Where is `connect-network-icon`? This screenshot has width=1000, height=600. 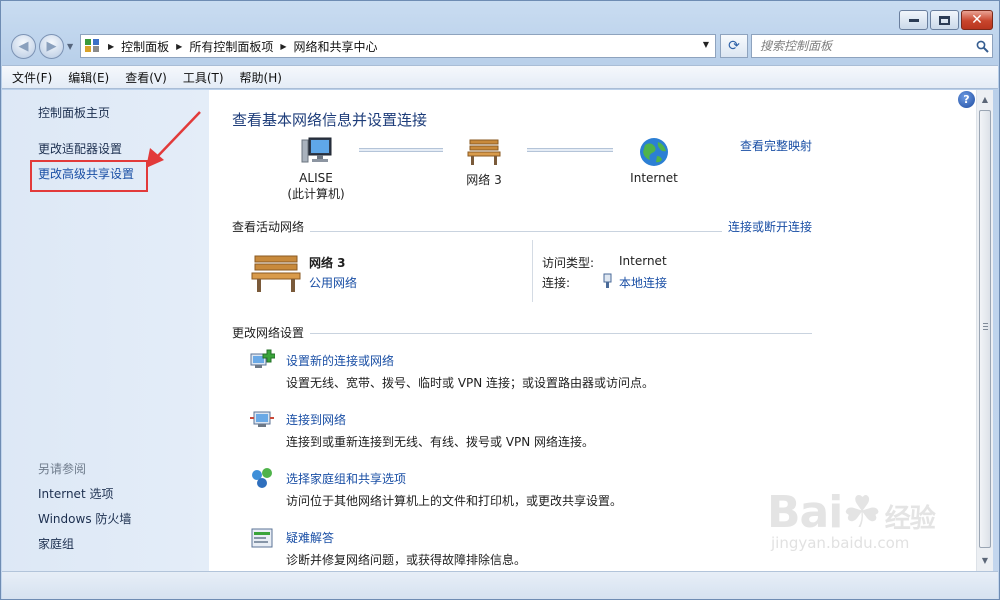 connect-network-icon is located at coordinates (262, 419).